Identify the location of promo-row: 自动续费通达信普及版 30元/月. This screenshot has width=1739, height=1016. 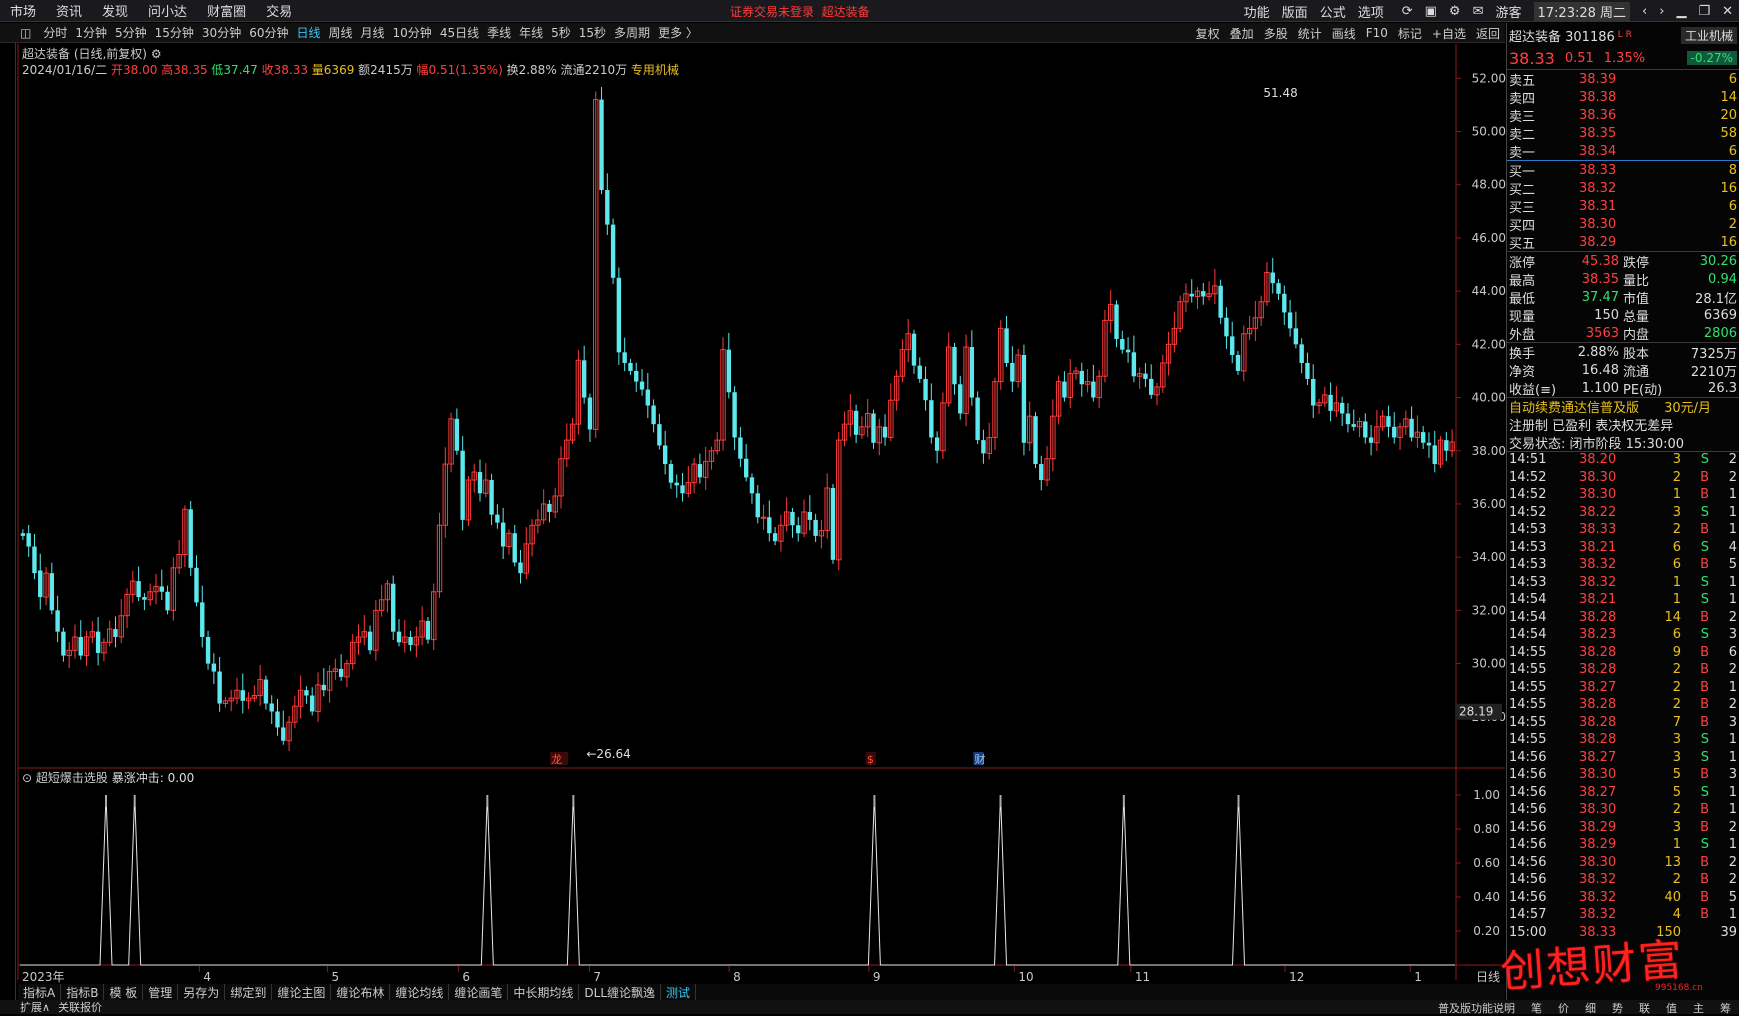
(1623, 406).